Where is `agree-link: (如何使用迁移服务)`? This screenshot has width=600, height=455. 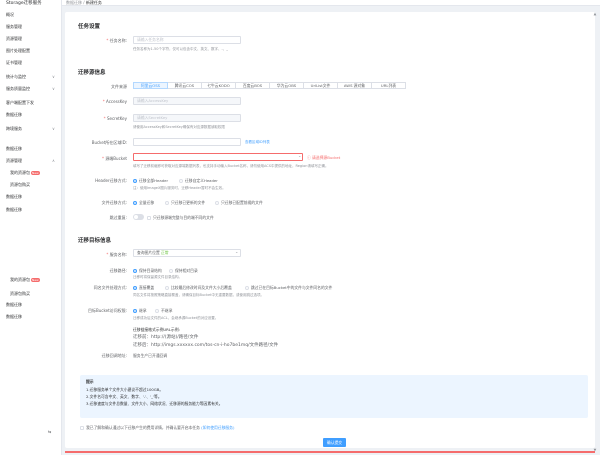 agree-link: (如何使用迁移服务) is located at coordinates (217, 427).